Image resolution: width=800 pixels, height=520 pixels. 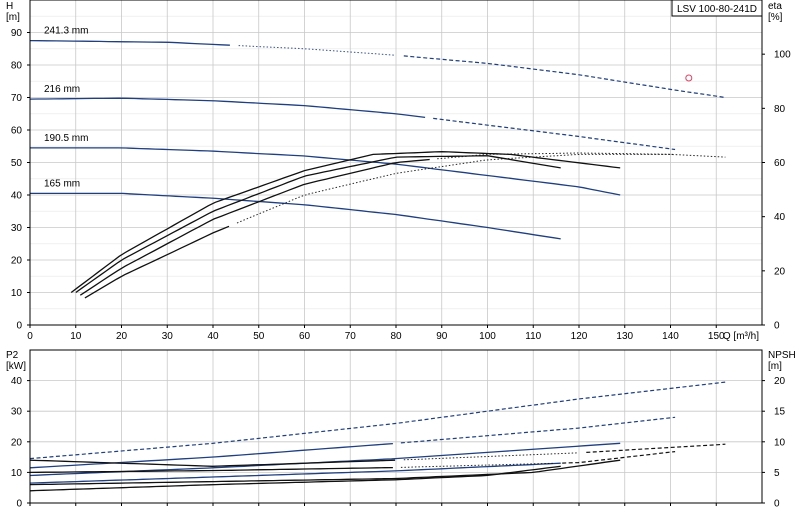 What do you see at coordinates (442, 336) in the screenshot?
I see `head-x-tick-label: 90` at bounding box center [442, 336].